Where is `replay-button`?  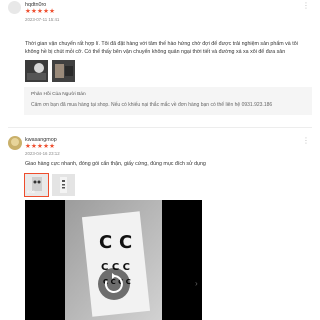 replay-button is located at coordinates (114, 284).